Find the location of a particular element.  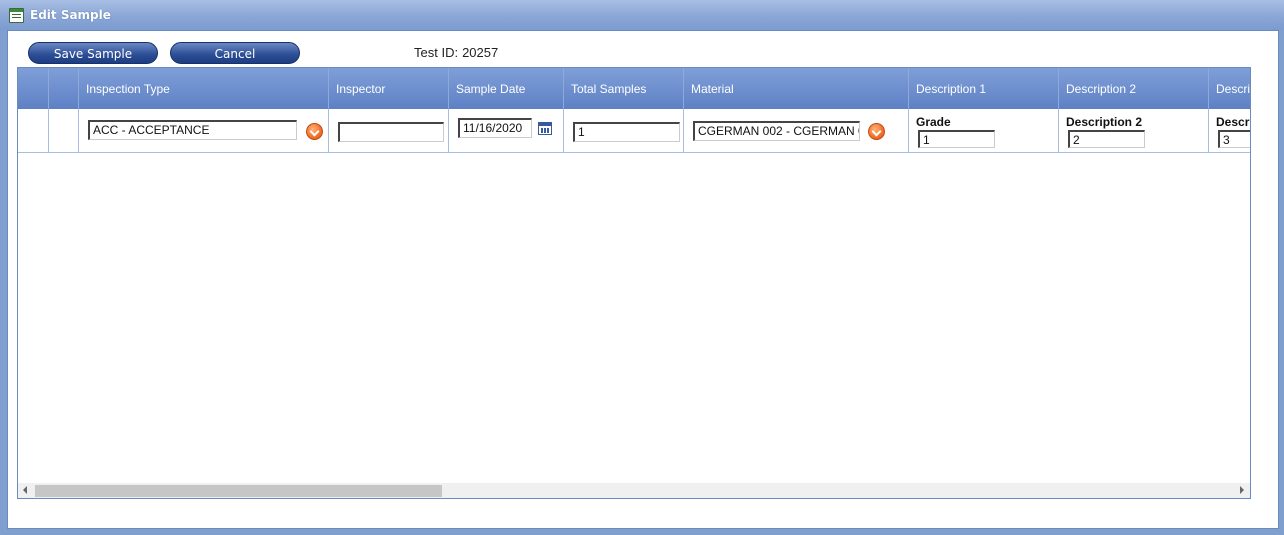

scroll-left-arrow-icon is located at coordinates (25, 490).